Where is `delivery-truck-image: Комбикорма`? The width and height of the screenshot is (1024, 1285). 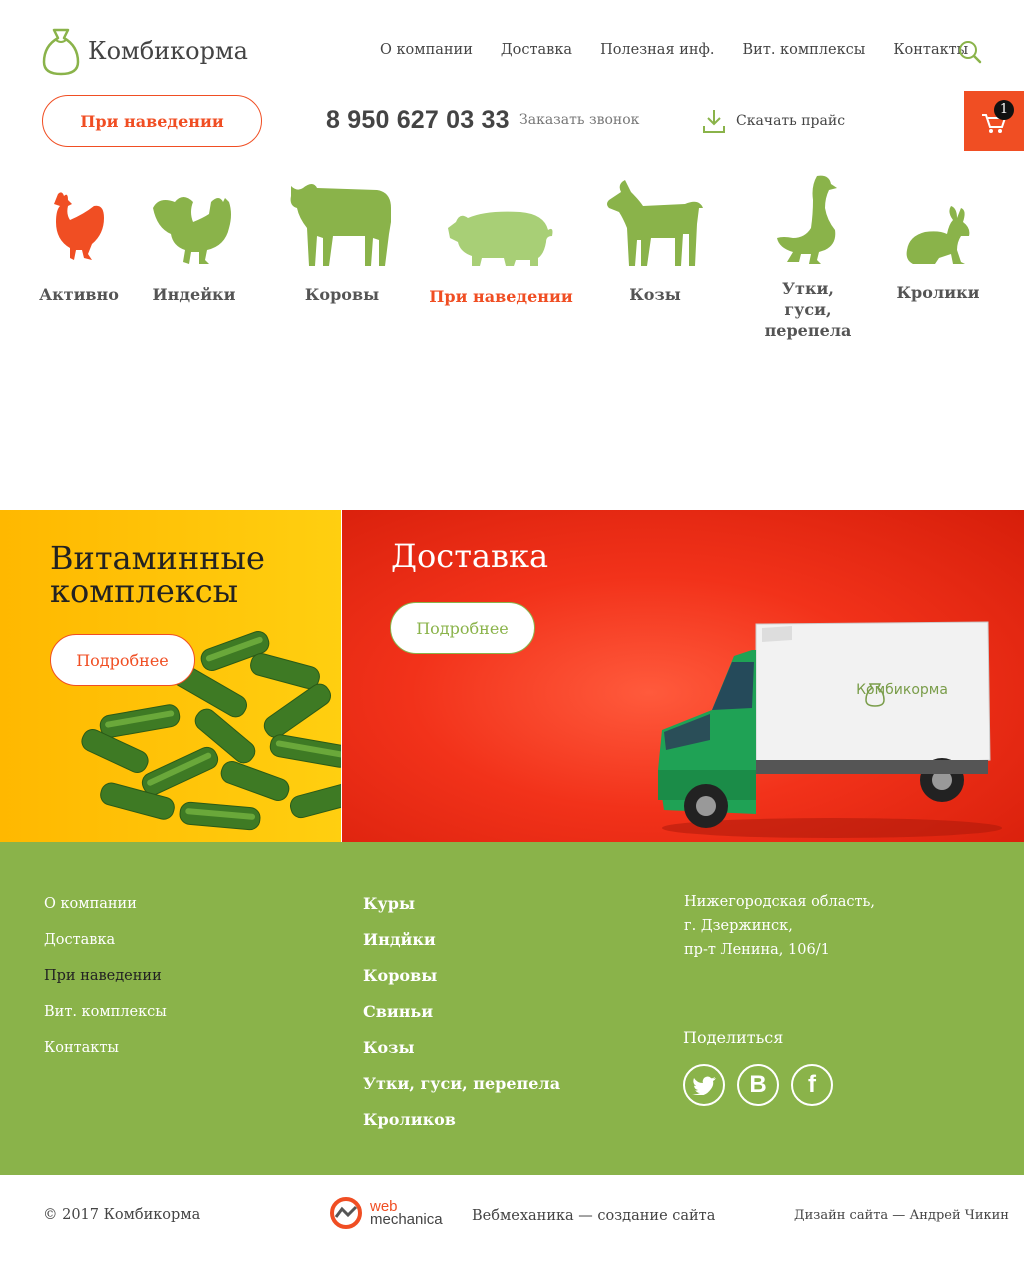
delivery-truck-image: Комбикорма is located at coordinates (830, 729).